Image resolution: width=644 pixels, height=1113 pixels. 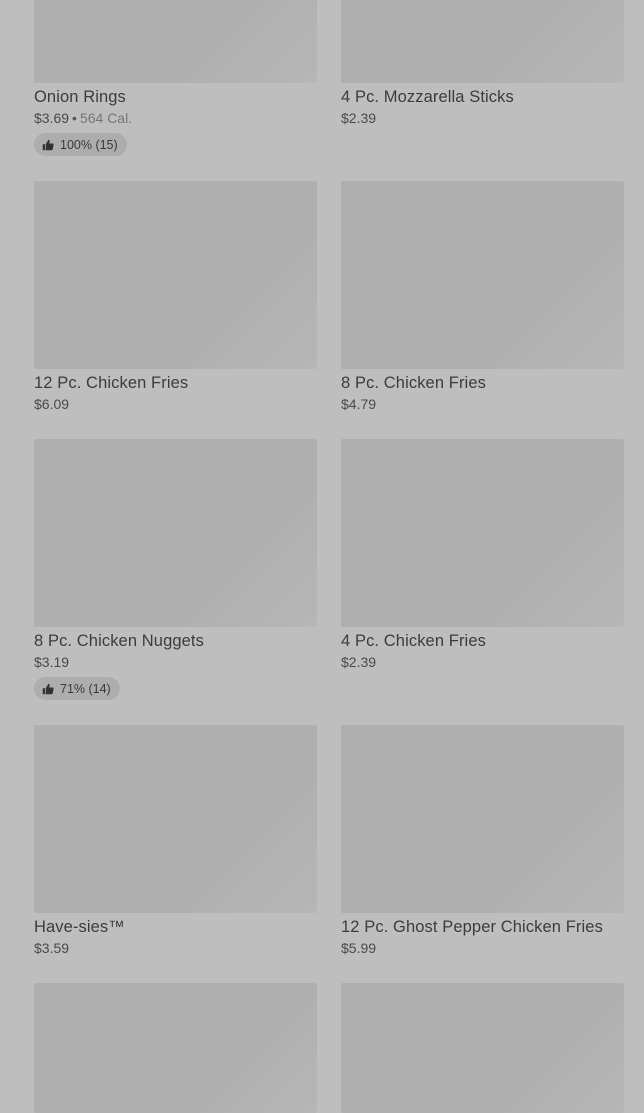 I want to click on menu-item-price: $3.59, so click(x=52, y=948).